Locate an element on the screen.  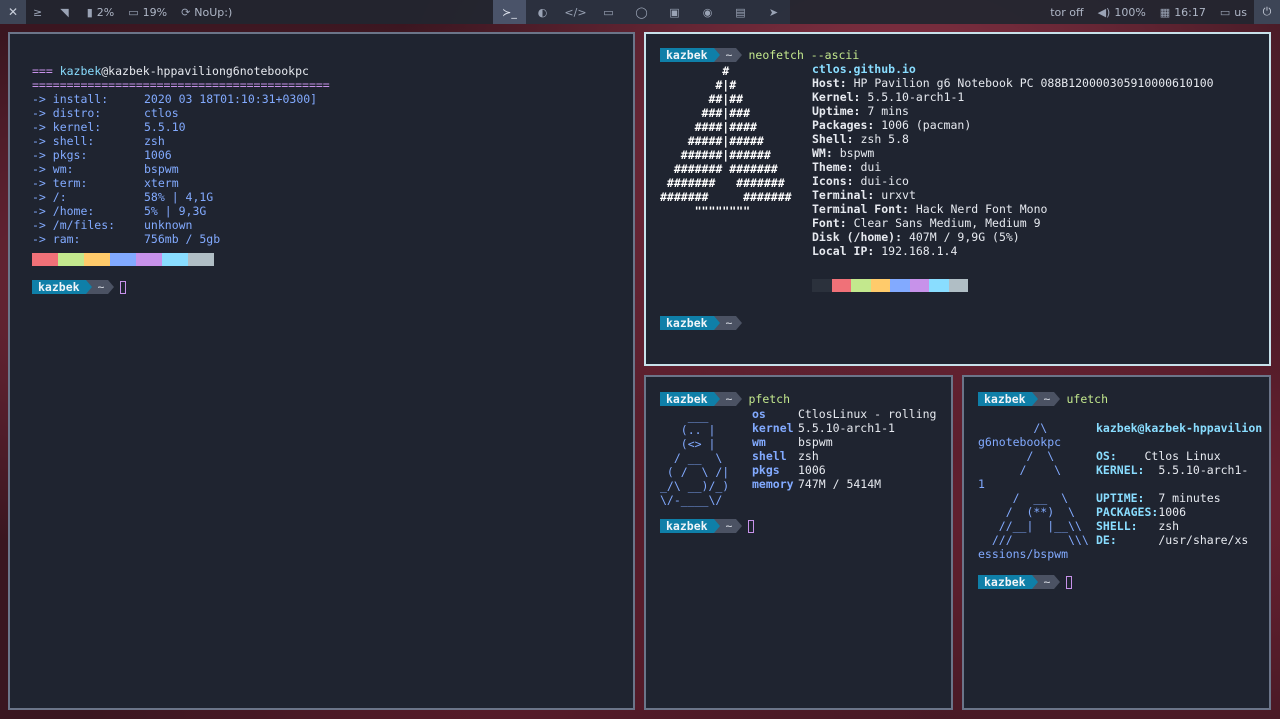
bar-module-icon: ⟳ is located at coordinates (186, 12).